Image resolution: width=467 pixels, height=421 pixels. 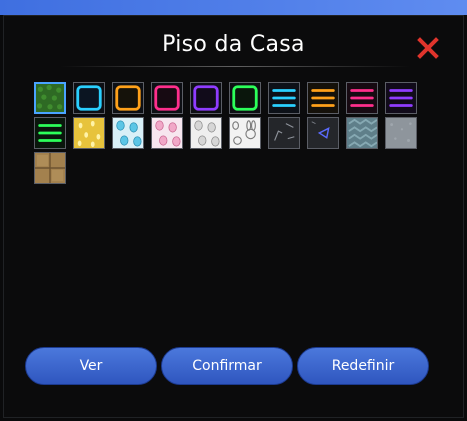 What do you see at coordinates (167, 133) in the screenshot?
I see `tile-pattern-pink-eggs` at bounding box center [167, 133].